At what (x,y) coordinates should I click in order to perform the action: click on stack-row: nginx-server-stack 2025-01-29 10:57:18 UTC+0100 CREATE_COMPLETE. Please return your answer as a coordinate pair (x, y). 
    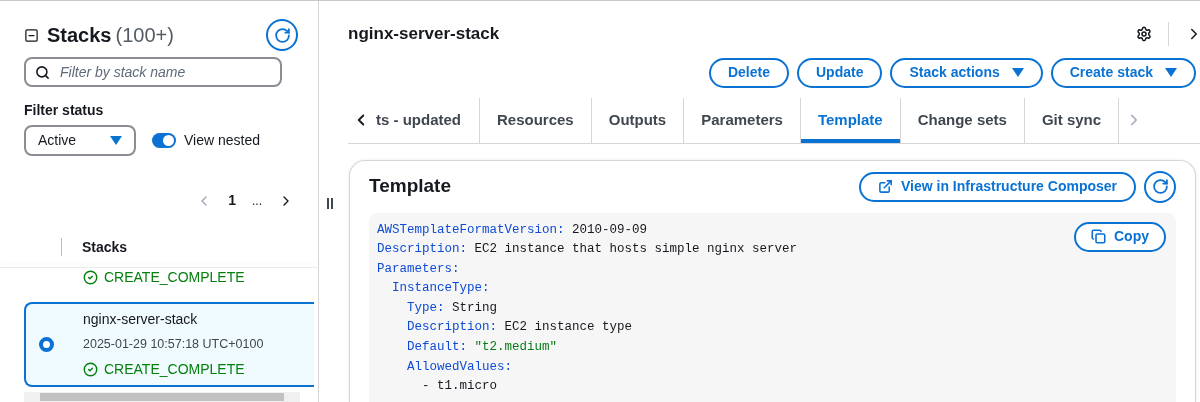
    Looking at the image, I should click on (169, 344).